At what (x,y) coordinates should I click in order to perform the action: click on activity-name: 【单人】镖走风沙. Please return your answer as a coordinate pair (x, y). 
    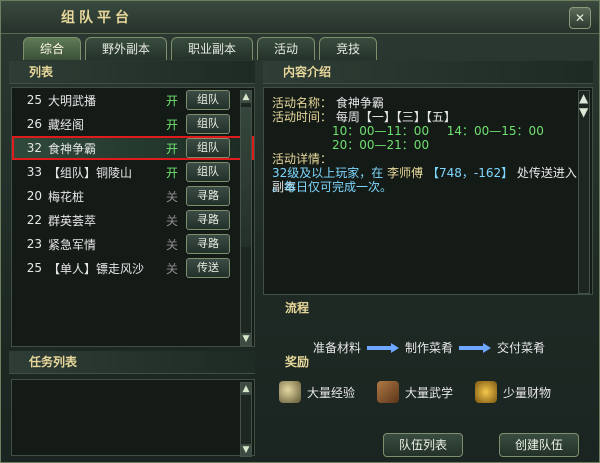
    Looking at the image, I should click on (96, 268).